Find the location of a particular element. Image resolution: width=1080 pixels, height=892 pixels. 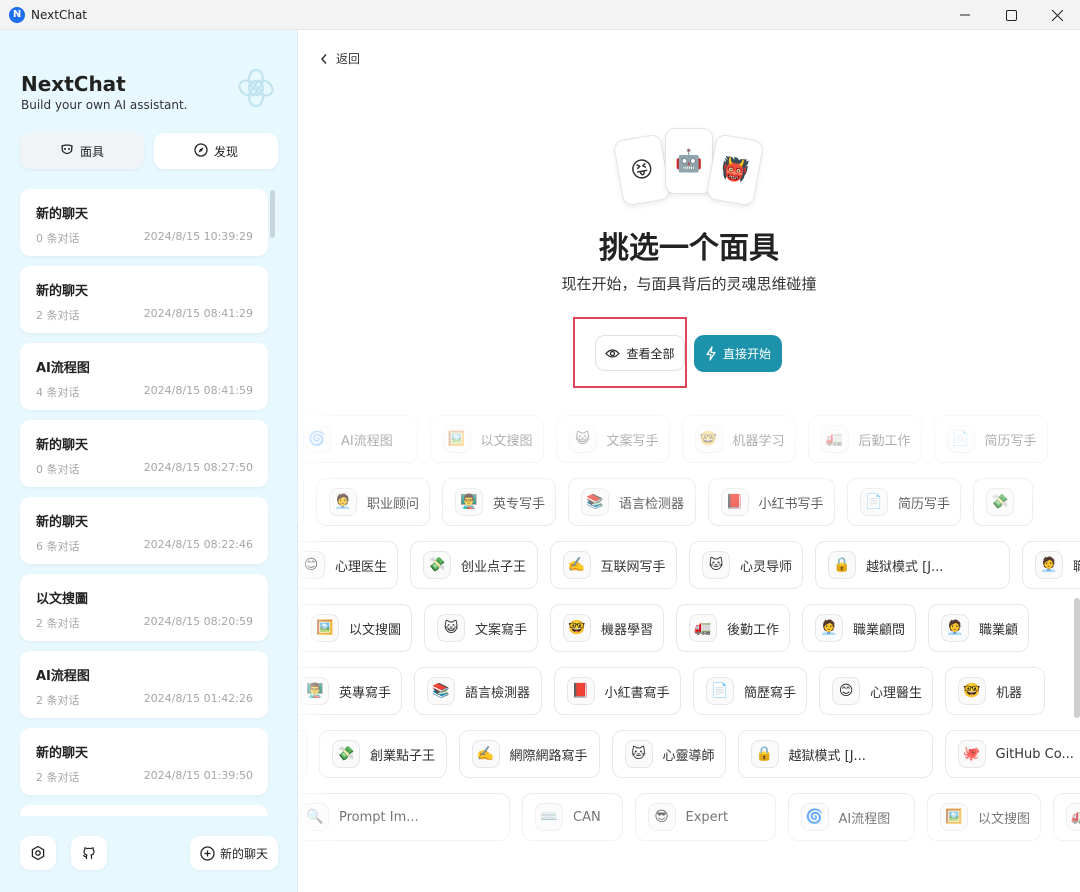

mask-card: 📕 小紅書寫手 is located at coordinates (617, 691).